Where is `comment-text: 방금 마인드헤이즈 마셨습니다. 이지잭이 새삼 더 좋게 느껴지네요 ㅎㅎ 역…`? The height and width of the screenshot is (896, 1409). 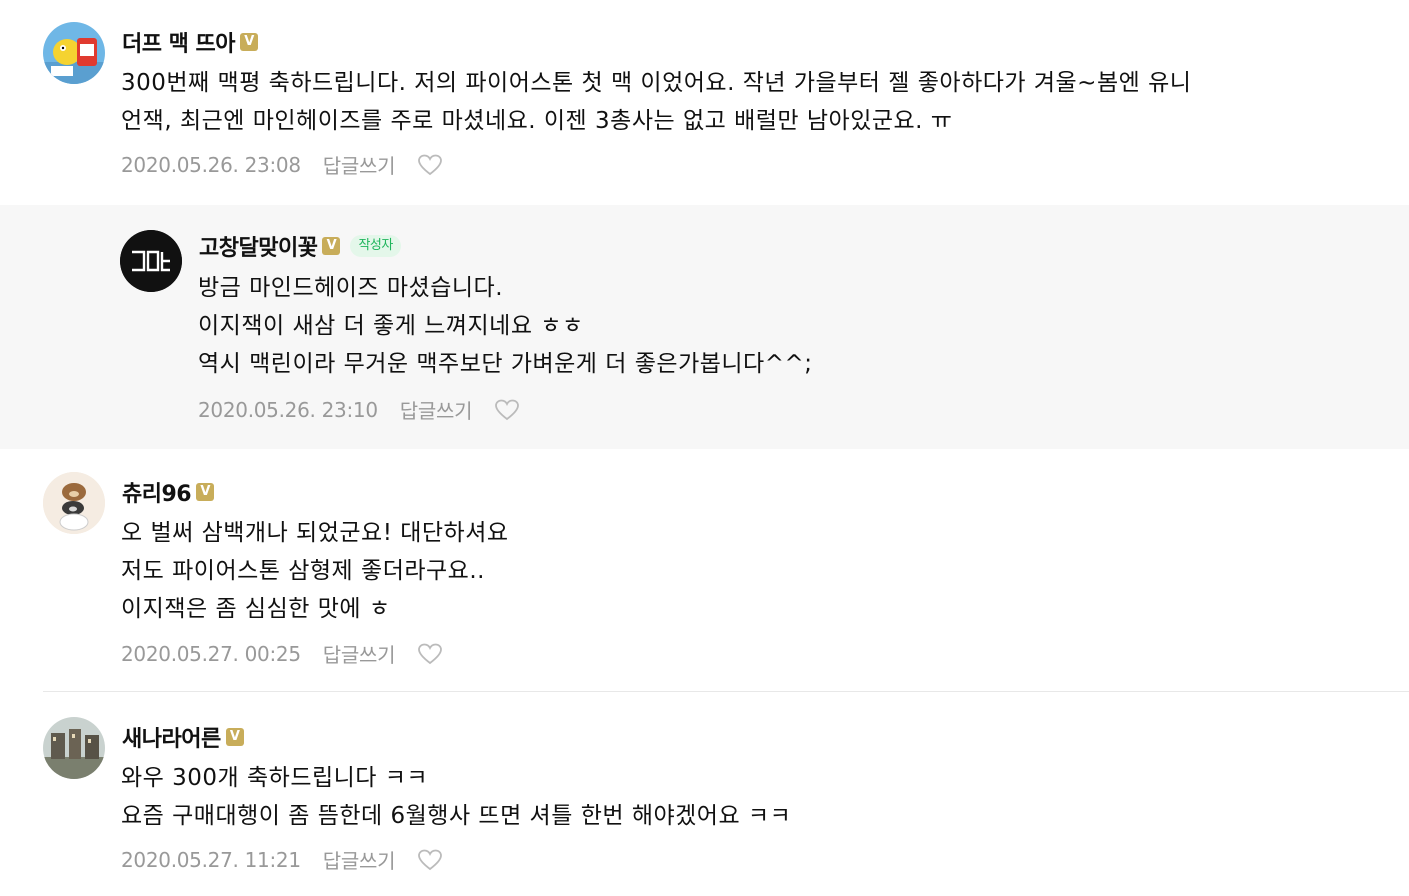
comment-text: 방금 마인드헤이즈 마셨습니다. 이지잭이 새삼 더 좋게 느껴지네요 ㅎㅎ 역… is located at coordinates (505, 326).